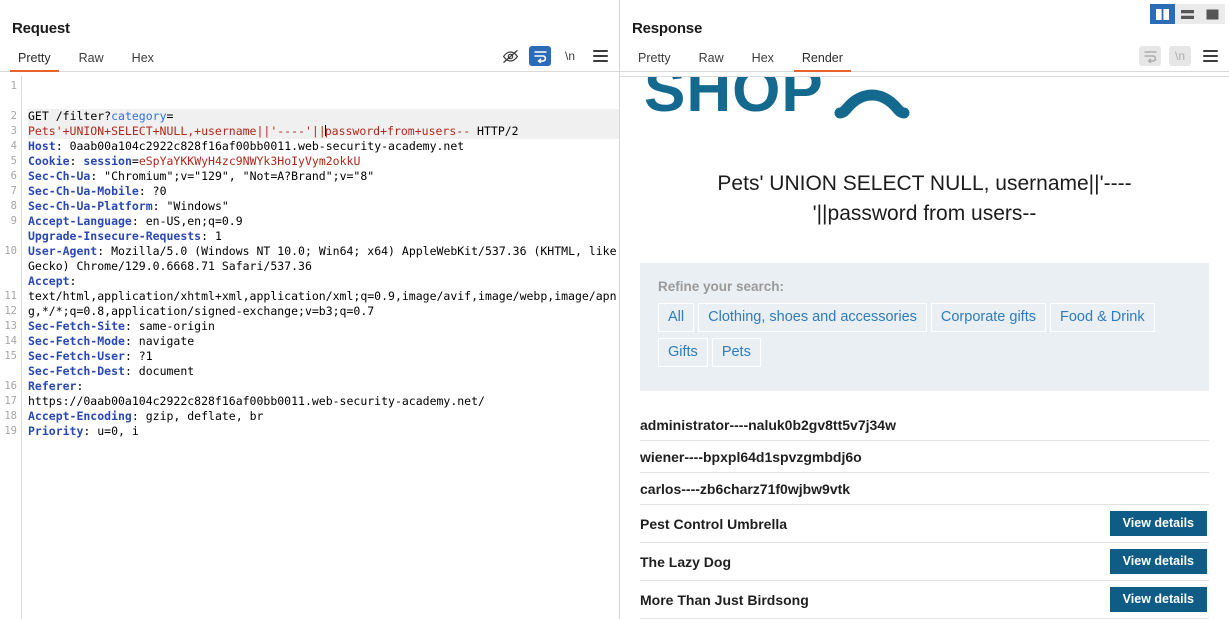 Image resolution: width=1229 pixels, height=619 pixels. I want to click on hide-icon-button, so click(510, 56).